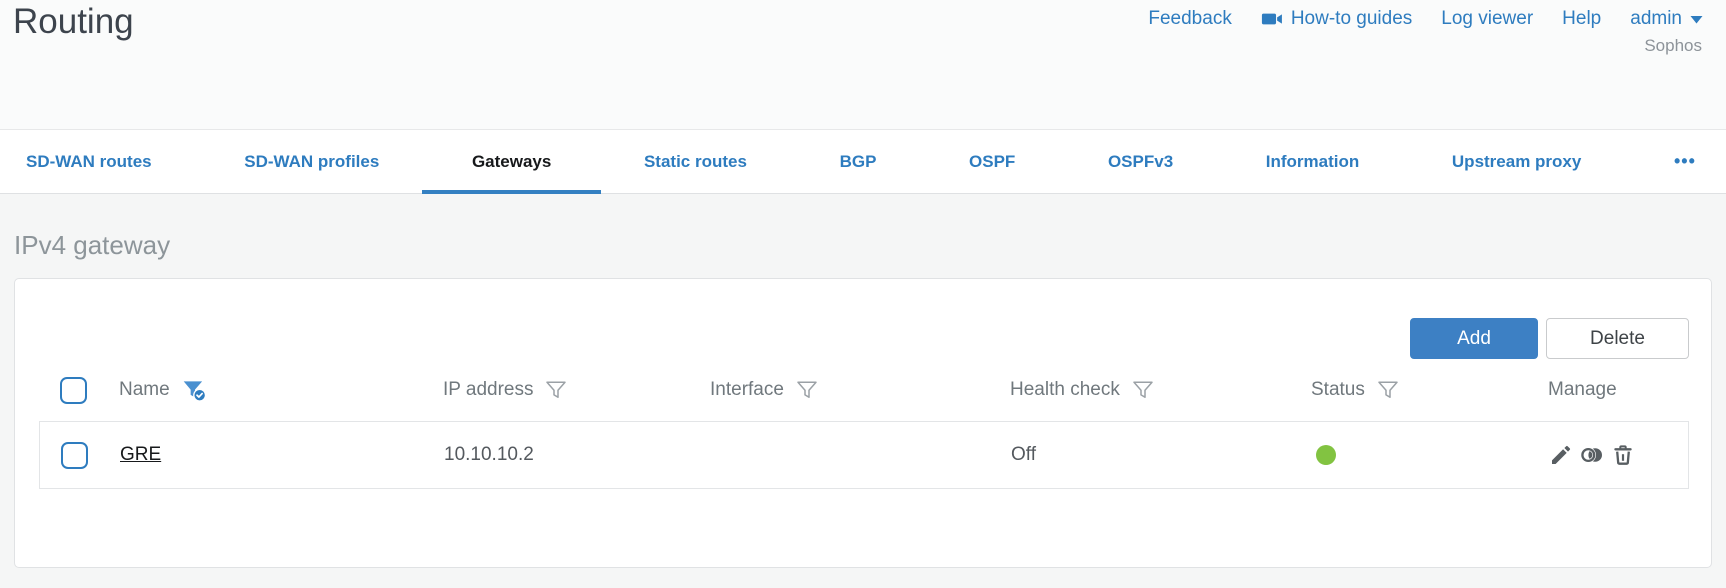  What do you see at coordinates (858, 161) in the screenshot?
I see `tab-bgp: BGP` at bounding box center [858, 161].